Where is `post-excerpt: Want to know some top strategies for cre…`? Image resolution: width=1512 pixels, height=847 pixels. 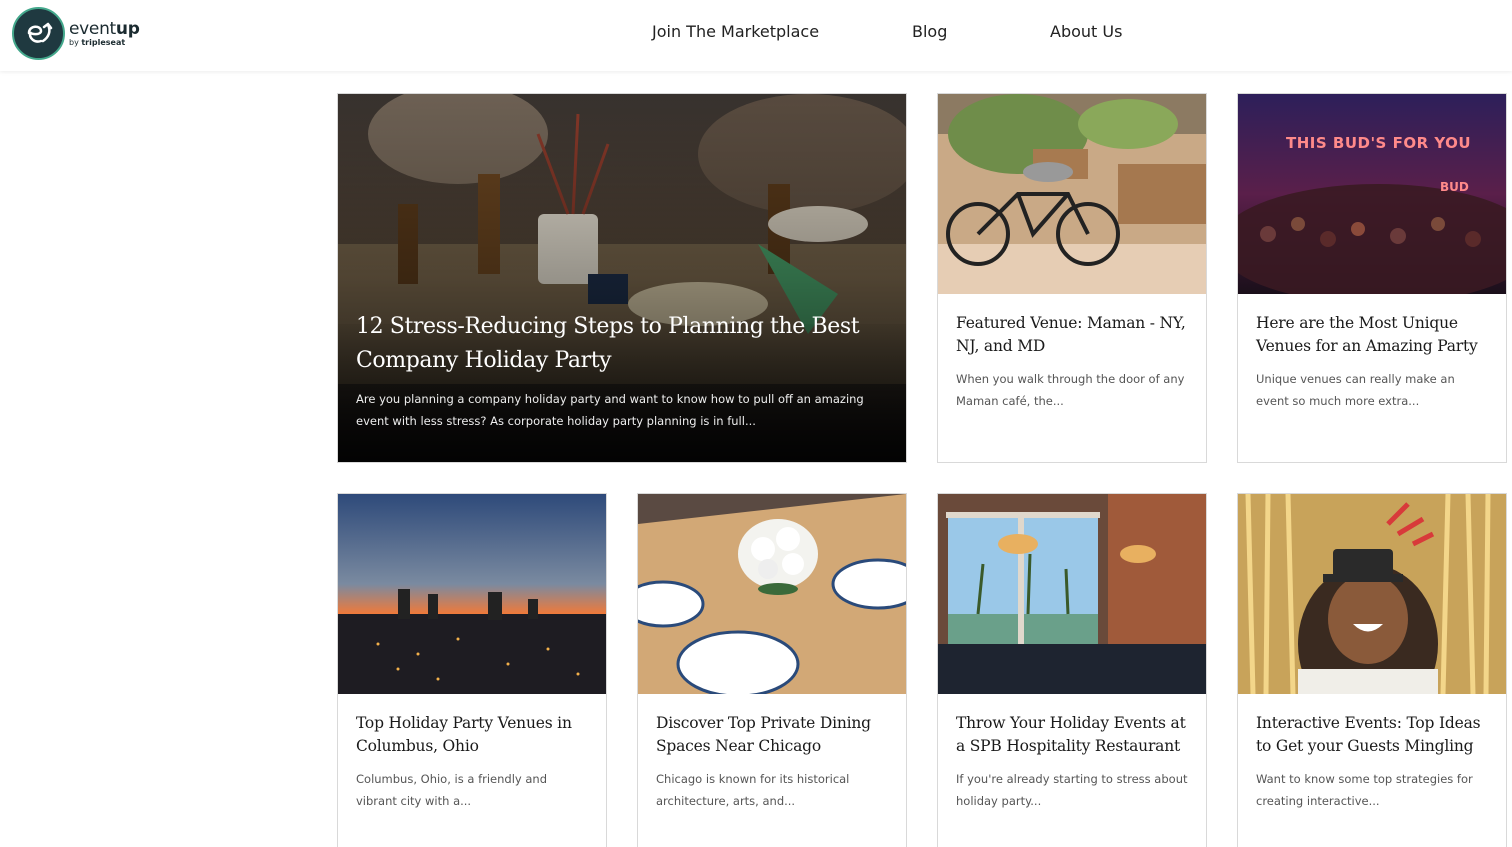
post-excerpt: Want to know some top strategies for cre… is located at coordinates (1364, 790).